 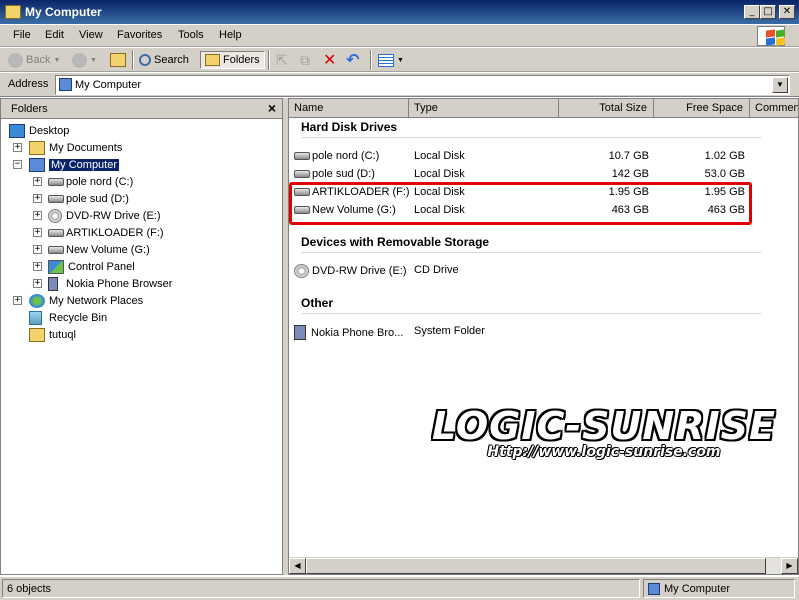 I want to click on scroll-left-button: ◀, so click(x=297, y=566).